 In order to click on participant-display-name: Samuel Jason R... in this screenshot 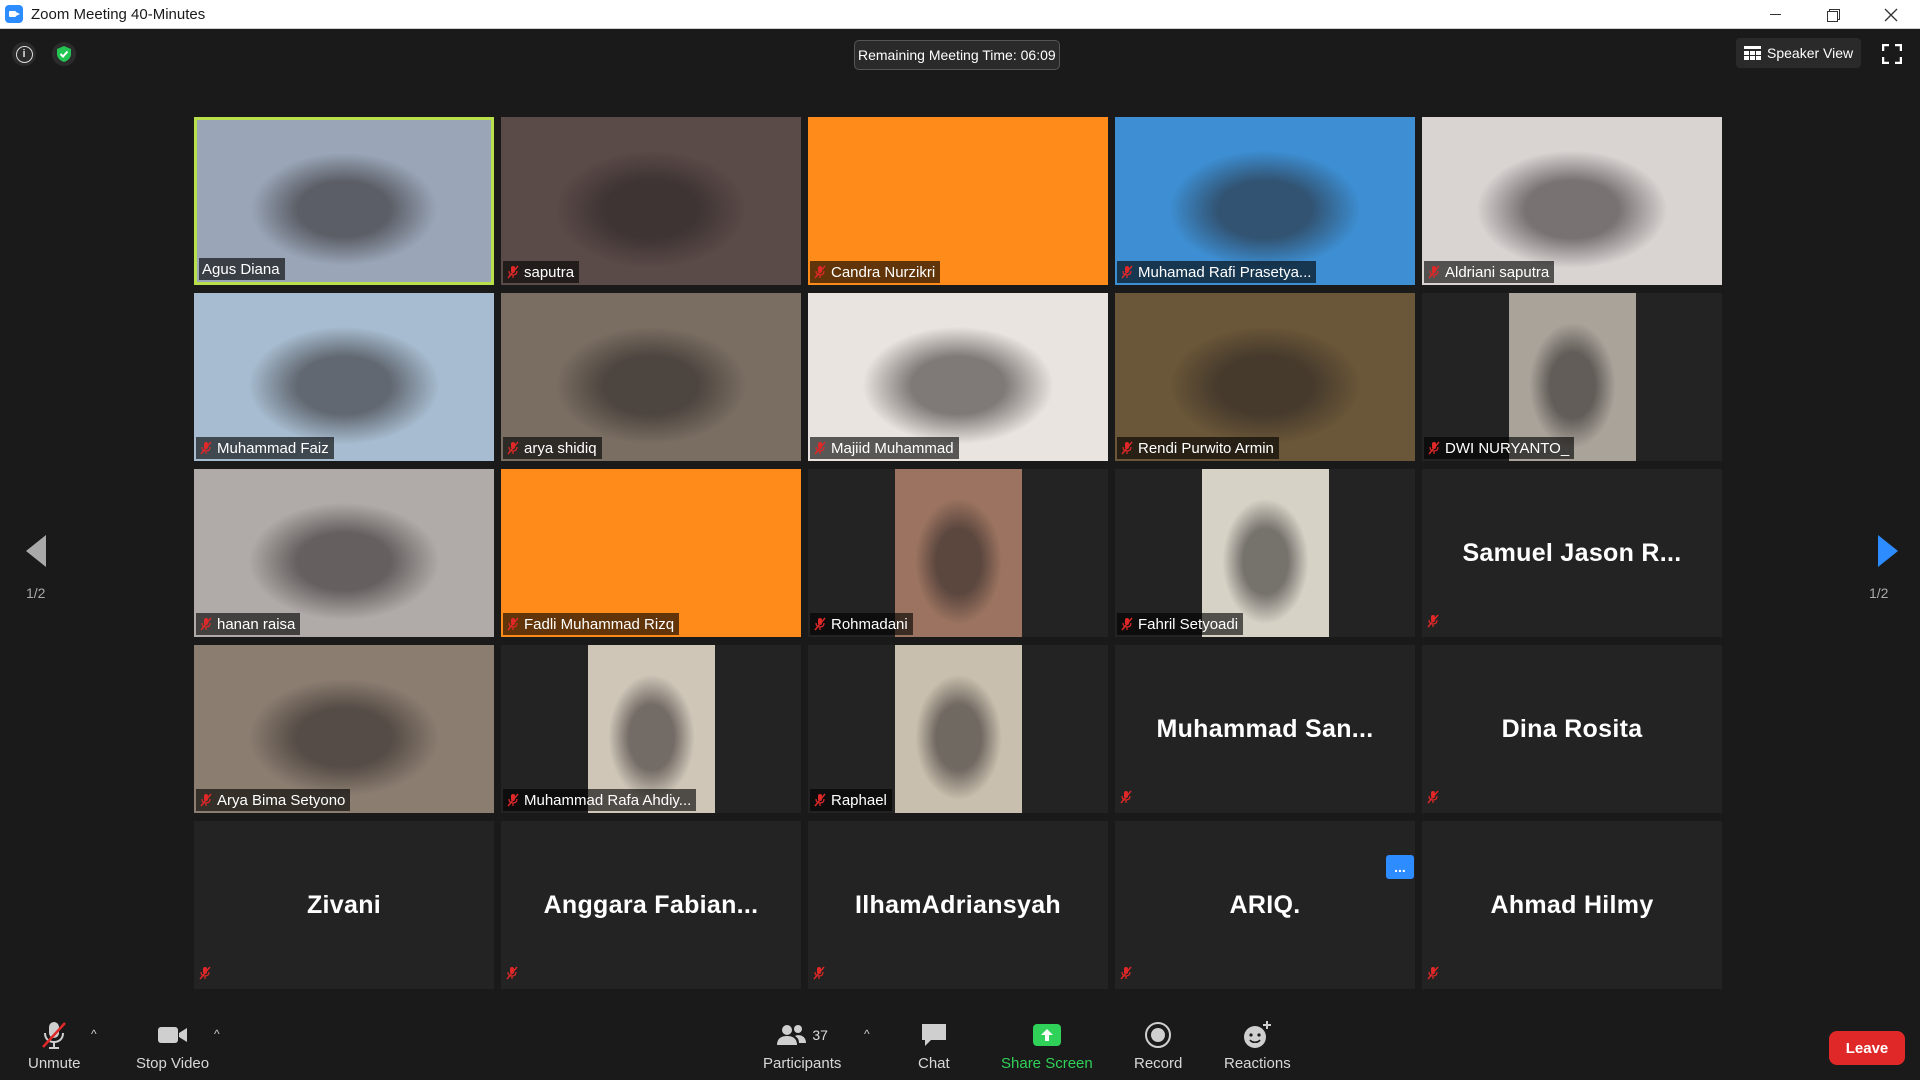, I will do `click(1572, 552)`.